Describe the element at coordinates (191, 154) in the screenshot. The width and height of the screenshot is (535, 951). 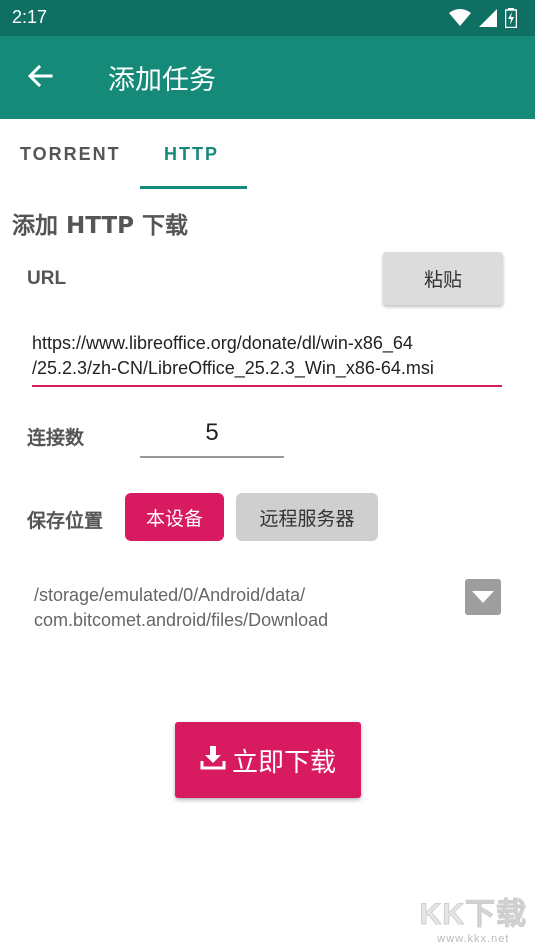
I see `tab-http: HTTP` at that location.